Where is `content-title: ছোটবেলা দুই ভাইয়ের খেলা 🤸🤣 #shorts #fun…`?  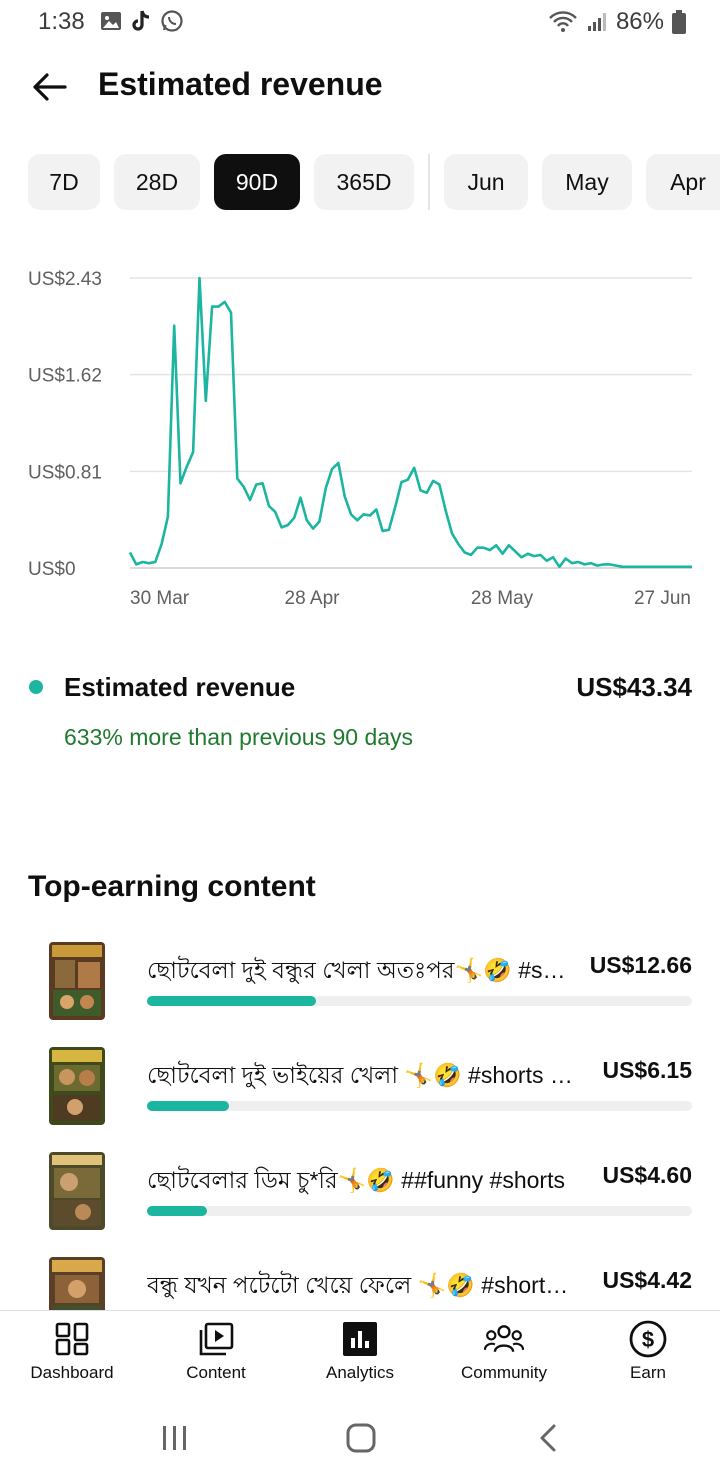
content-title: ছোটবেলা দুই ভাইয়ের খেলা 🤸🤣 #shorts #fun… is located at coordinates (362, 1075).